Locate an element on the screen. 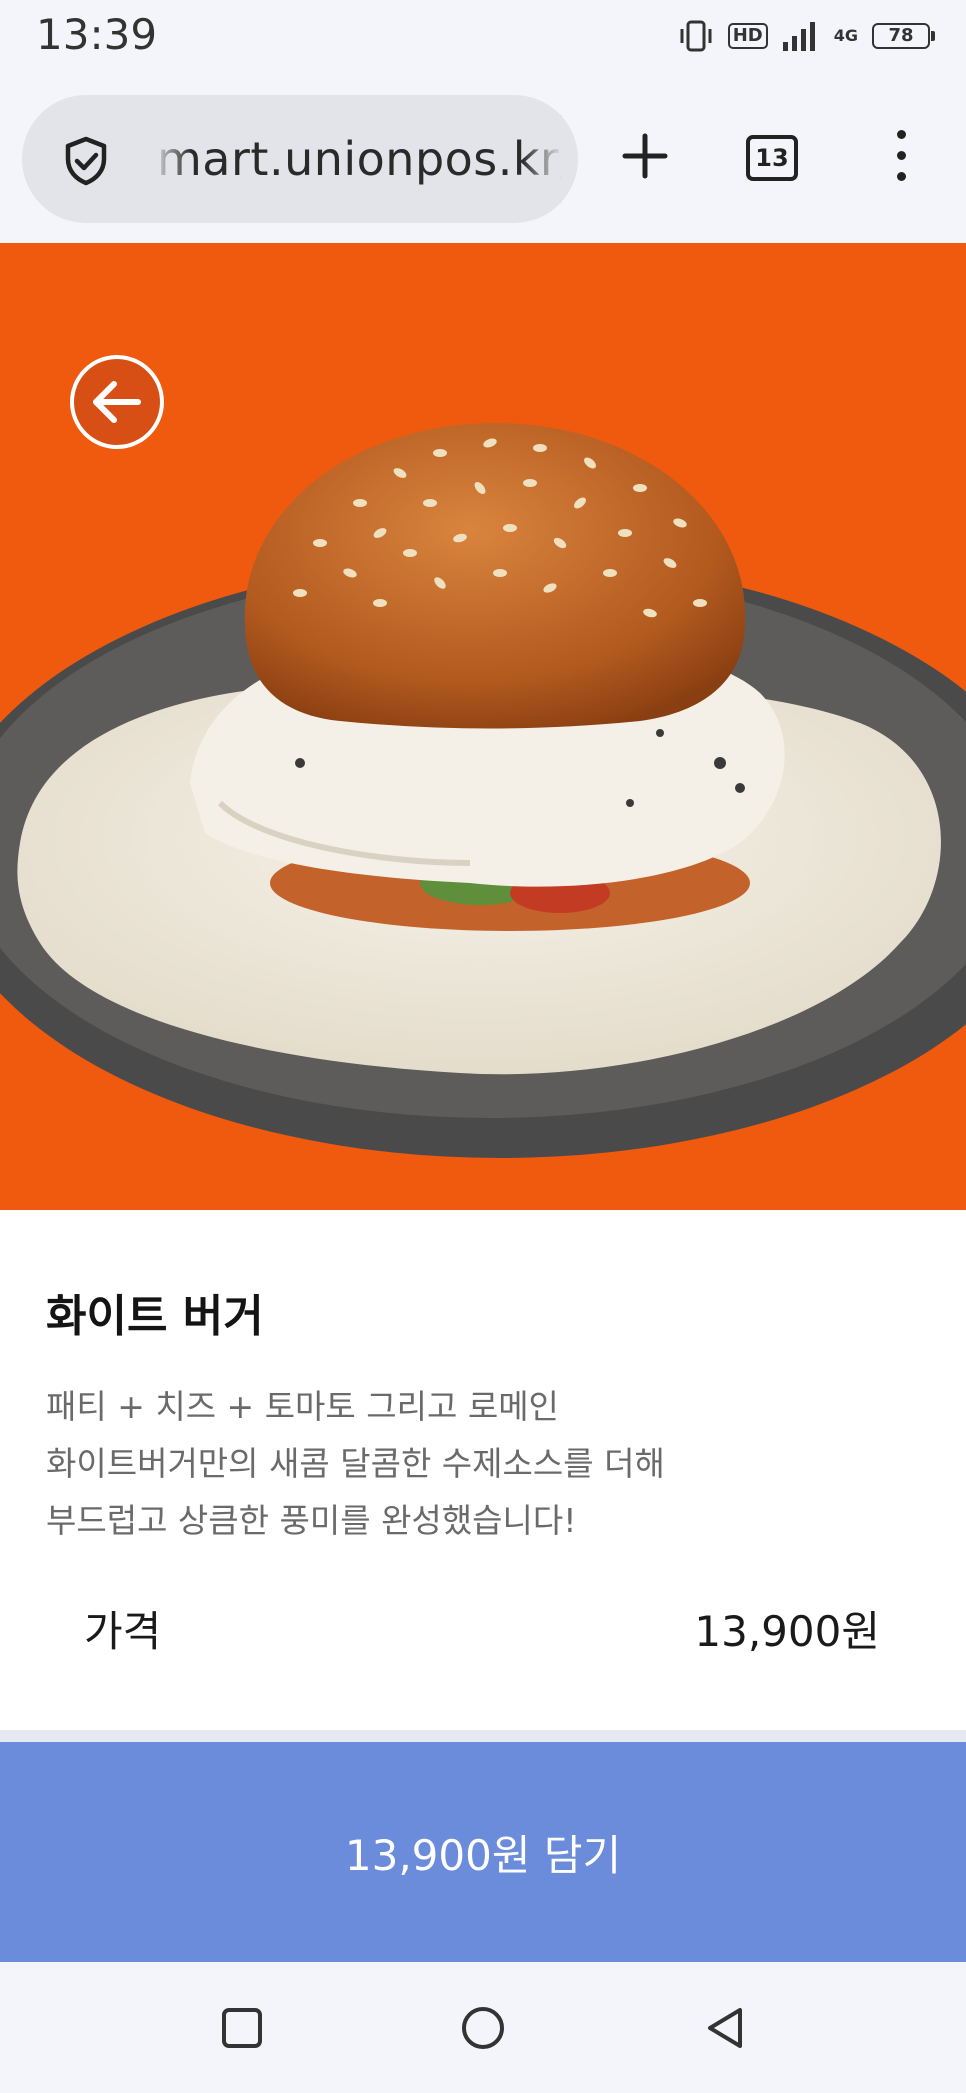 This screenshot has height=2093, width=966. system-nav-bar is located at coordinates (483, 2027).